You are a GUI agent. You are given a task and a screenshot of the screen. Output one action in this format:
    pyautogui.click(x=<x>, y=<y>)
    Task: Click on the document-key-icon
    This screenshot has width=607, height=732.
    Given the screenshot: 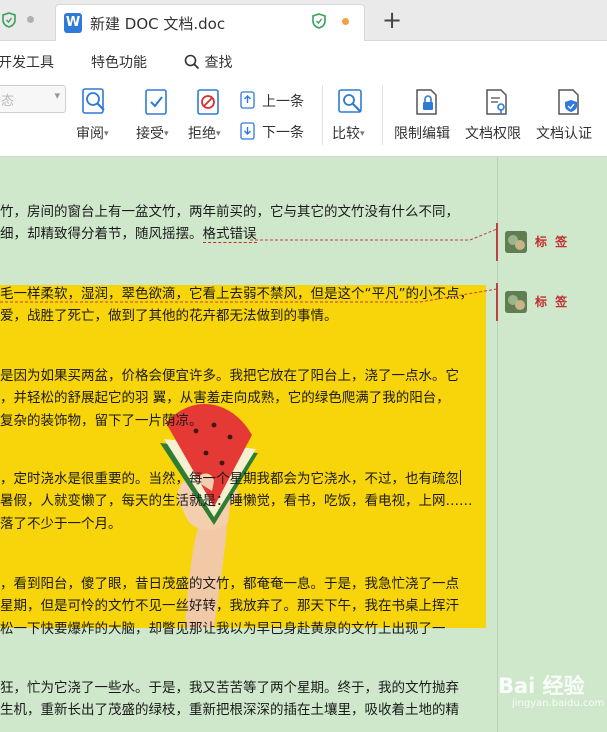 What is the action you would take?
    pyautogui.click(x=496, y=102)
    